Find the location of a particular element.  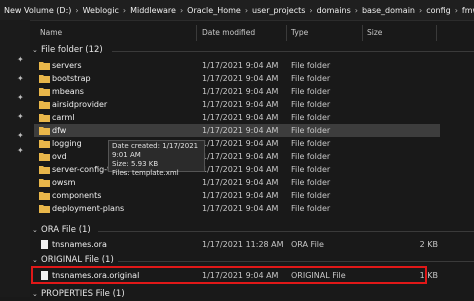

group-title: ORA File (1) is located at coordinates (66, 230).